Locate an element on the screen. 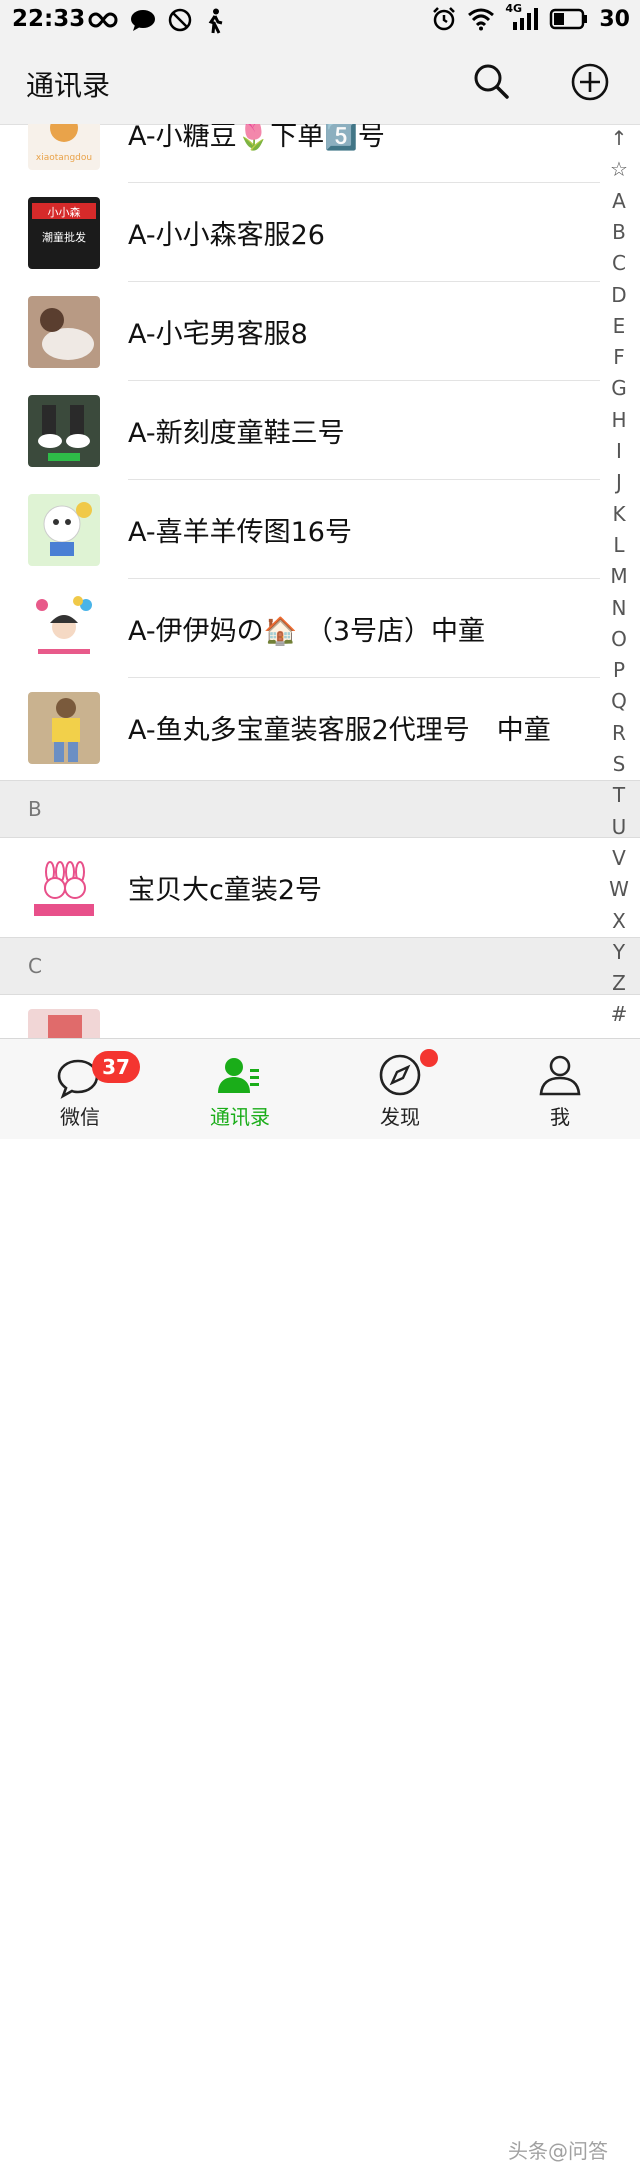 The width and height of the screenshot is (640, 2164). message-icon is located at coordinates (143, 20).